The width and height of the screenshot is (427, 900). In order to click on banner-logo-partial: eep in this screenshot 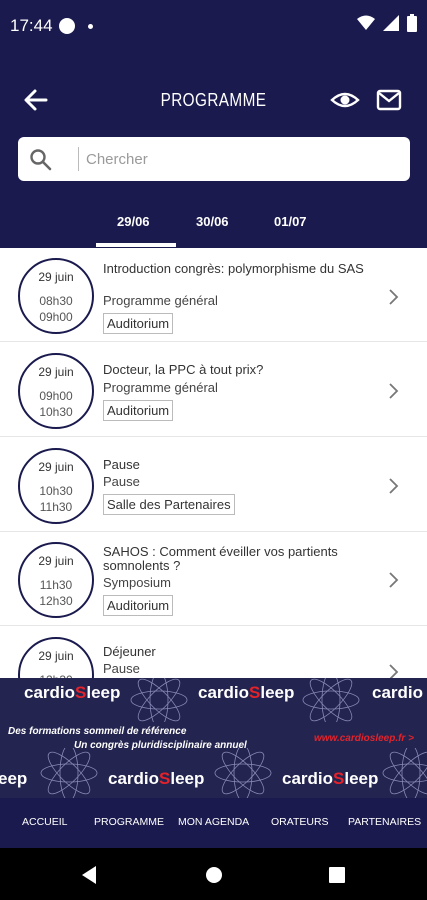, I will do `click(14, 778)`.